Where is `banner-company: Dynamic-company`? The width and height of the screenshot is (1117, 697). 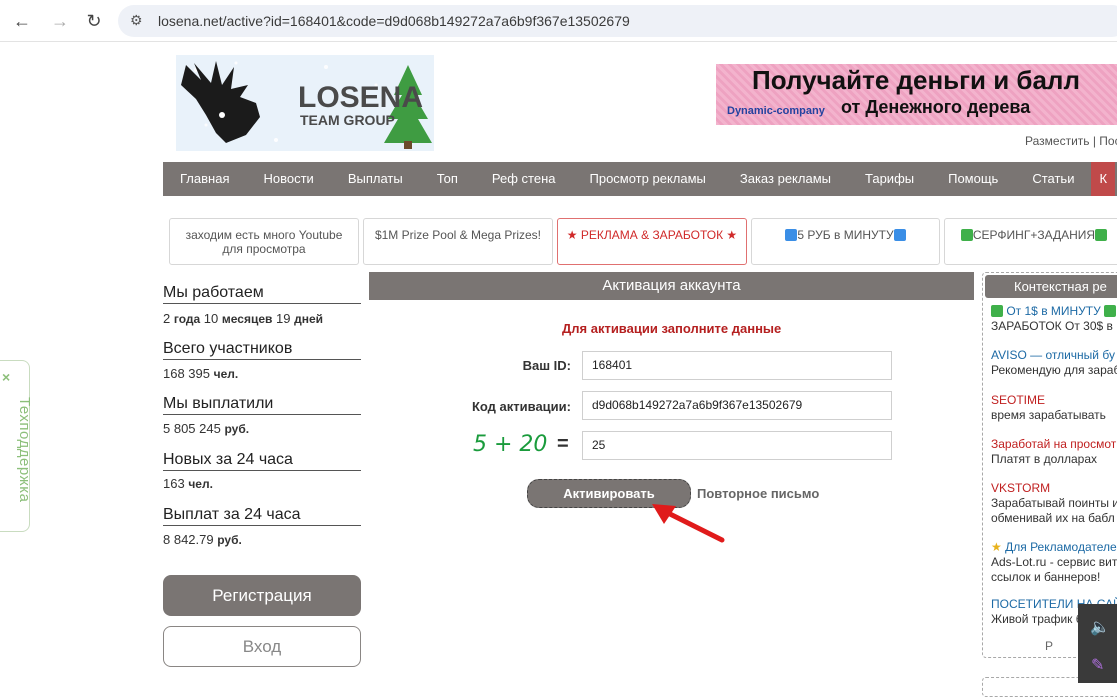 banner-company: Dynamic-company is located at coordinates (776, 111).